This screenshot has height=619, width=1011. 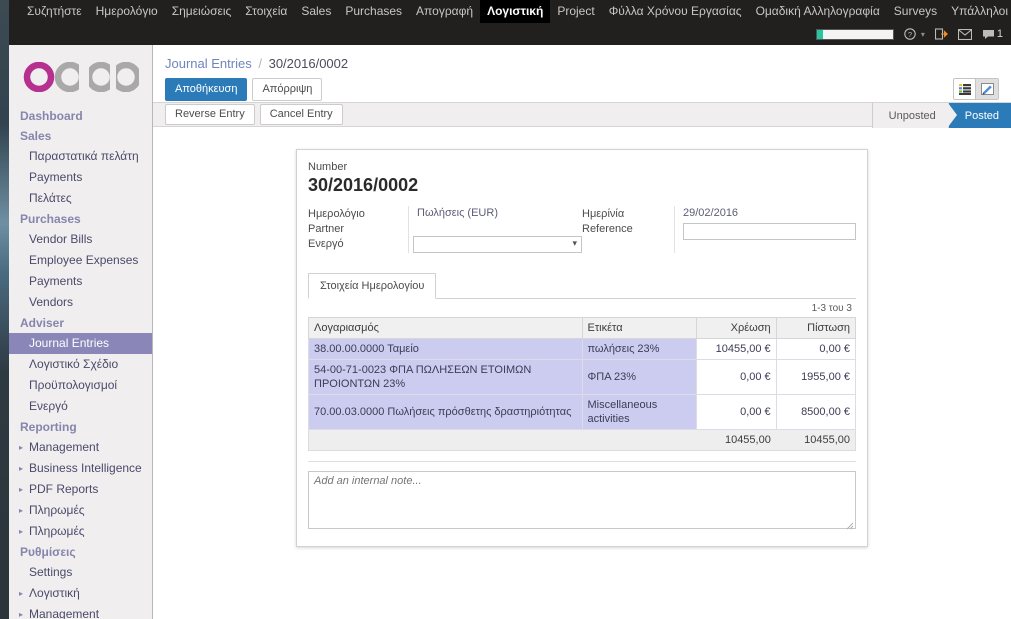 I want to click on number-value: 30/2016/0002, so click(x=363, y=185).